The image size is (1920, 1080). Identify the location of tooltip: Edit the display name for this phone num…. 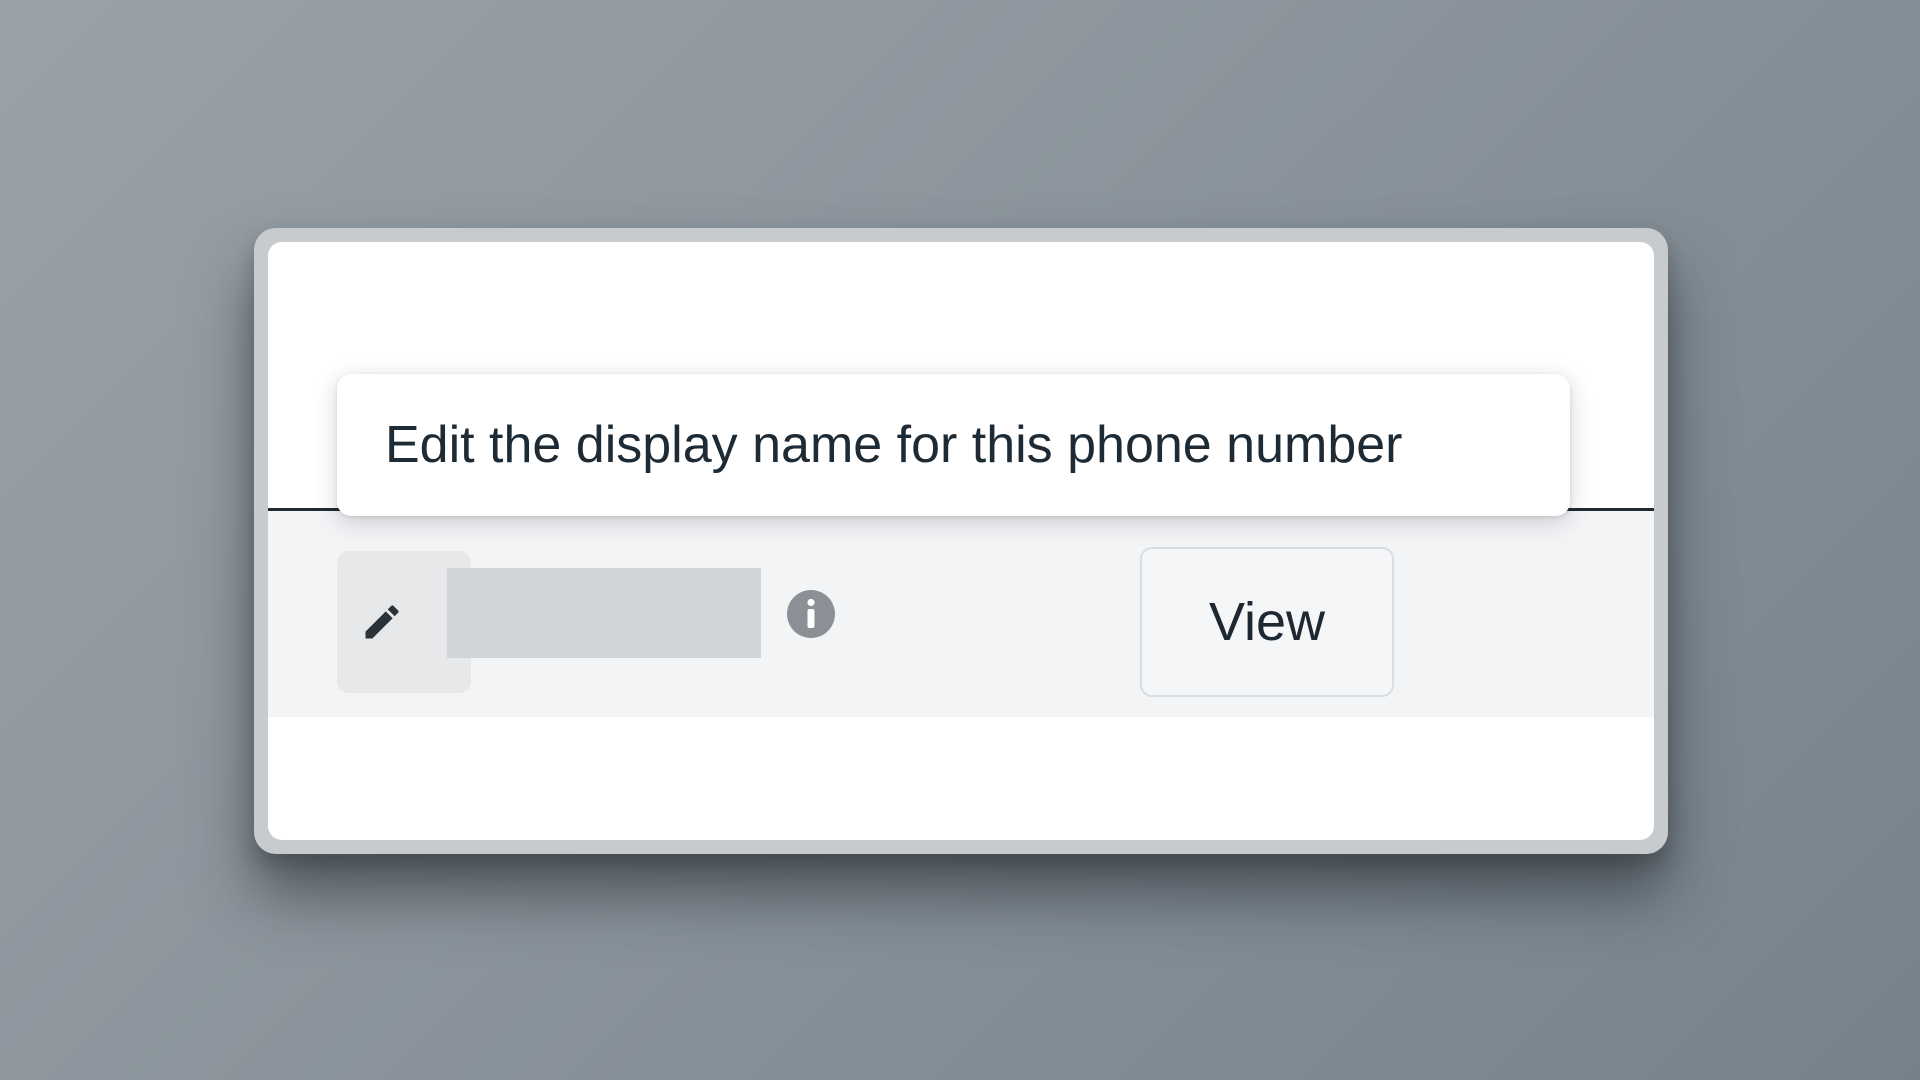
(953, 445).